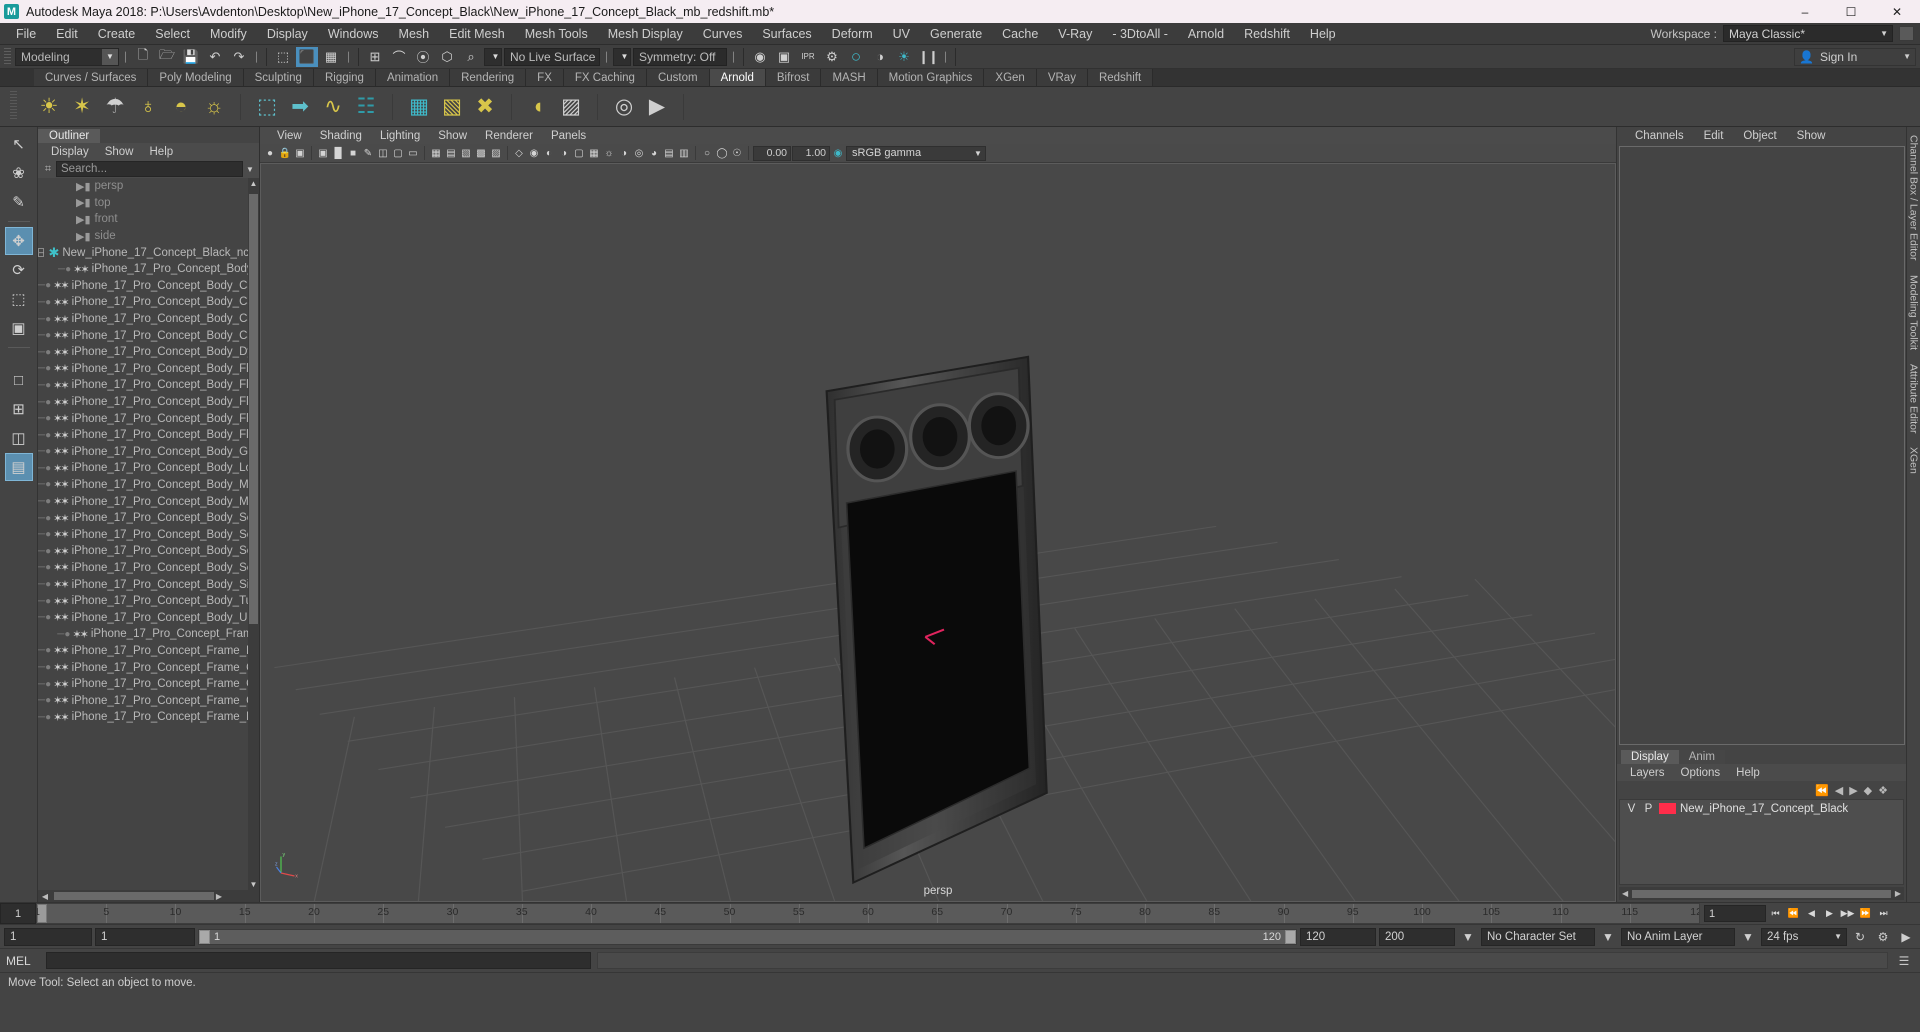 Image resolution: width=1920 pixels, height=1032 pixels. Describe the element at coordinates (1851, 11) in the screenshot. I see `maximize-button: ☐` at that location.